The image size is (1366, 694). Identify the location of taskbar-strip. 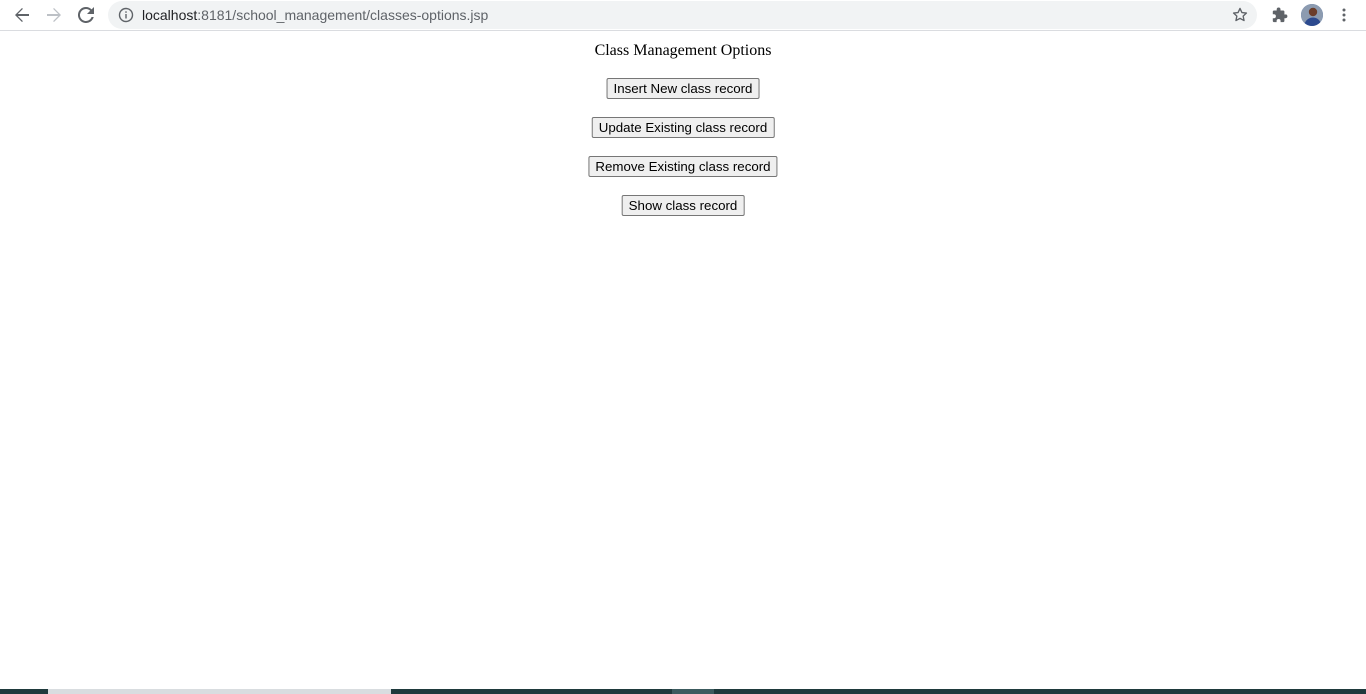
(683, 691).